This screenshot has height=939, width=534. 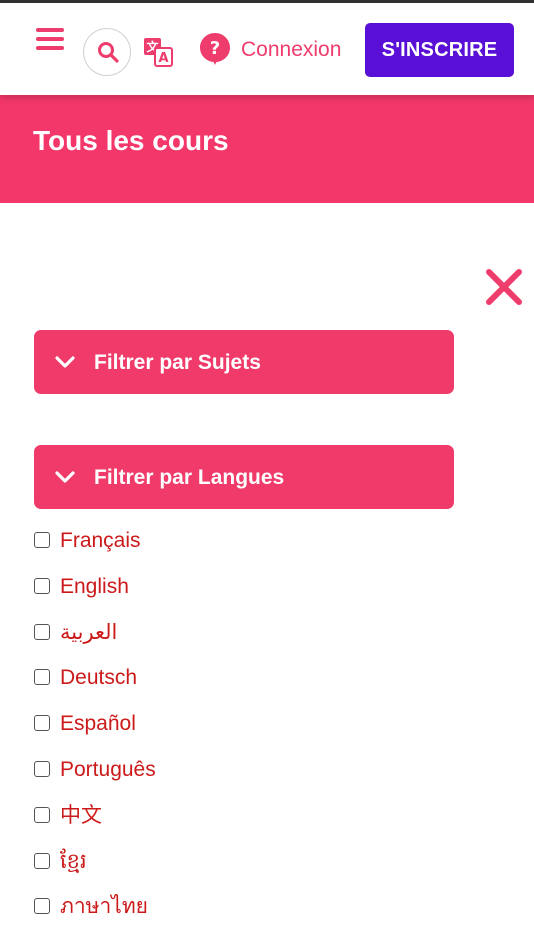 I want to click on search-icon, so click(x=108, y=52).